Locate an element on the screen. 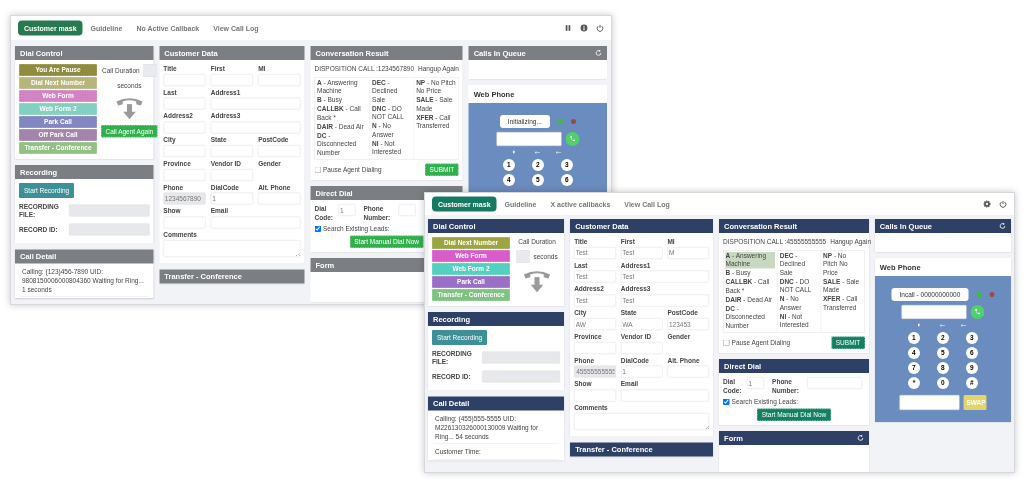  help-icon is located at coordinates (584, 28).